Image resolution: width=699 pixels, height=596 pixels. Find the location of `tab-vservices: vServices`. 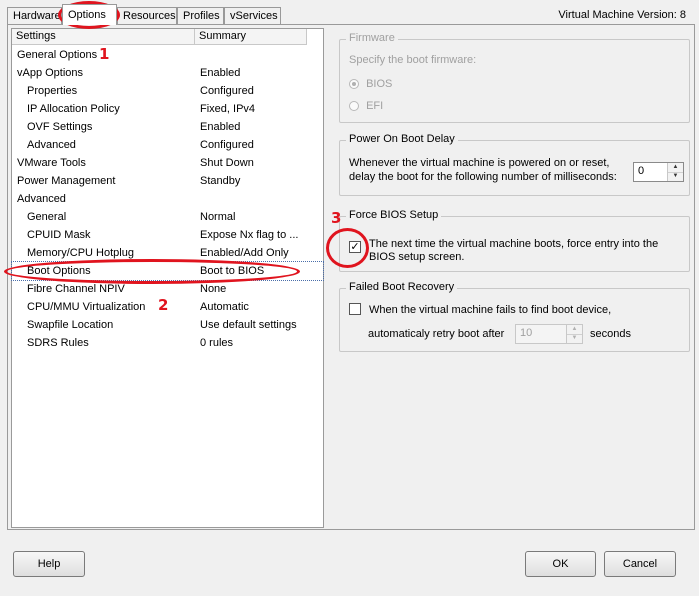

tab-vservices: vServices is located at coordinates (252, 15).